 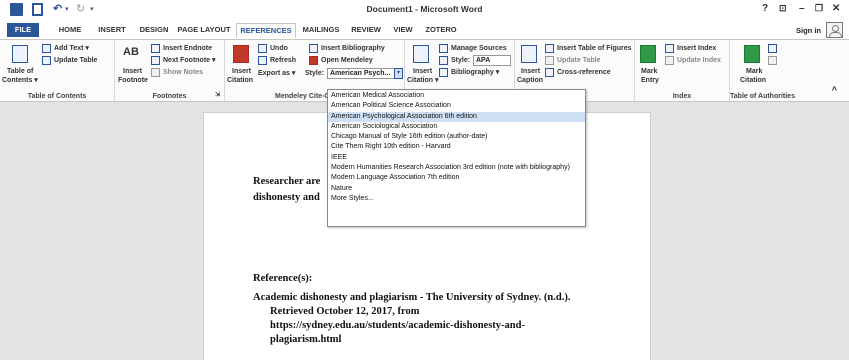 What do you see at coordinates (46, 48) in the screenshot?
I see `add-text-icon` at bounding box center [46, 48].